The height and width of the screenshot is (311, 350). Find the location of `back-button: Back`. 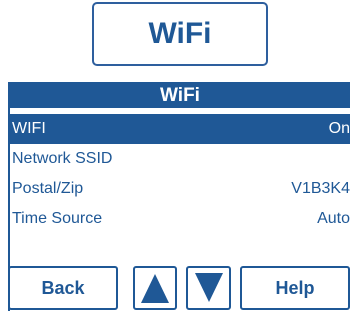

back-button: Back is located at coordinates (63, 288).